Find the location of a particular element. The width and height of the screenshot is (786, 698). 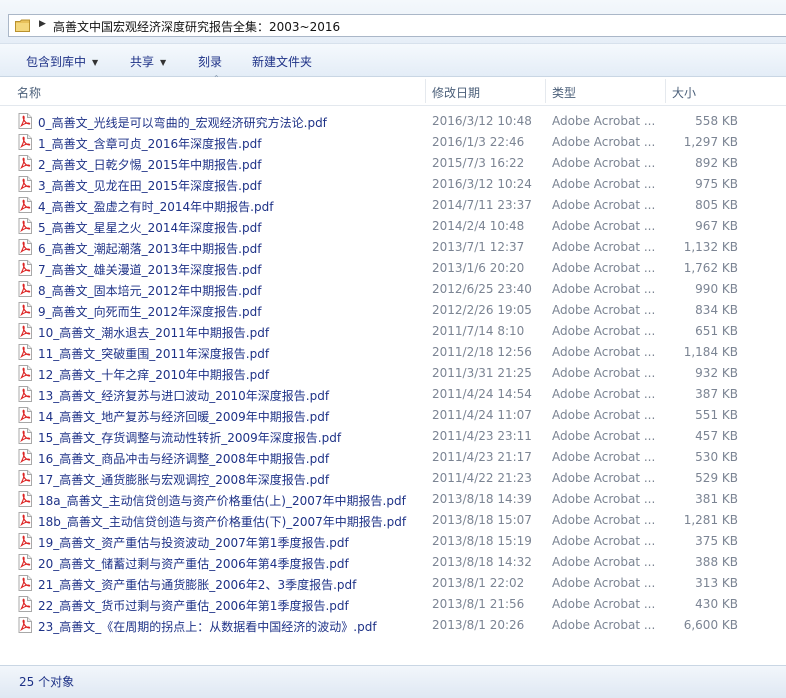

file-name: 5_高善文_星星之火_2014年深度报告.pdf is located at coordinates (150, 228).